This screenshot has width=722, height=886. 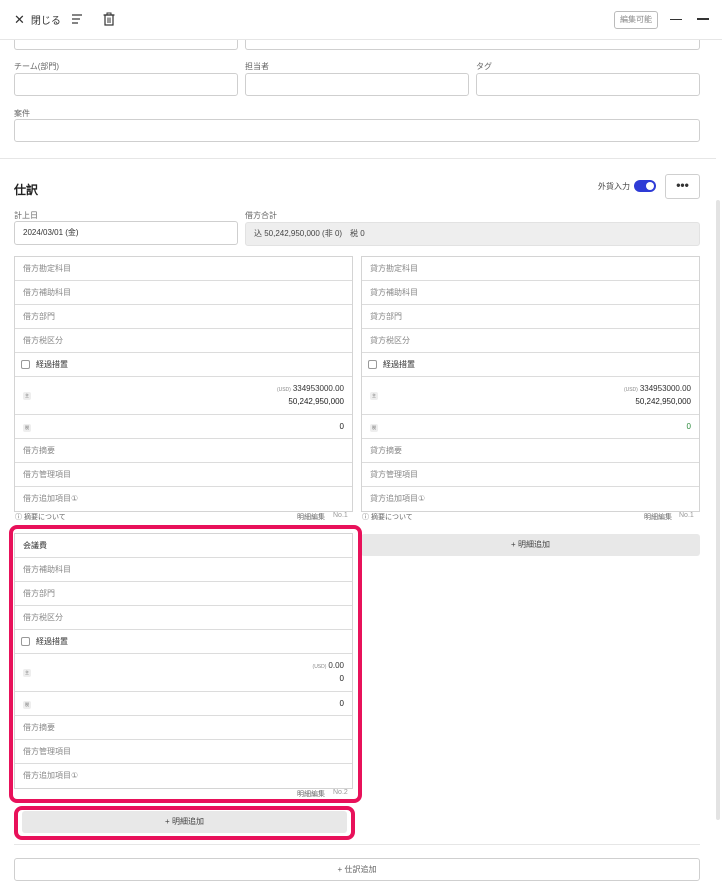 I want to click on team-label: チーム(部門), so click(x=37, y=66).